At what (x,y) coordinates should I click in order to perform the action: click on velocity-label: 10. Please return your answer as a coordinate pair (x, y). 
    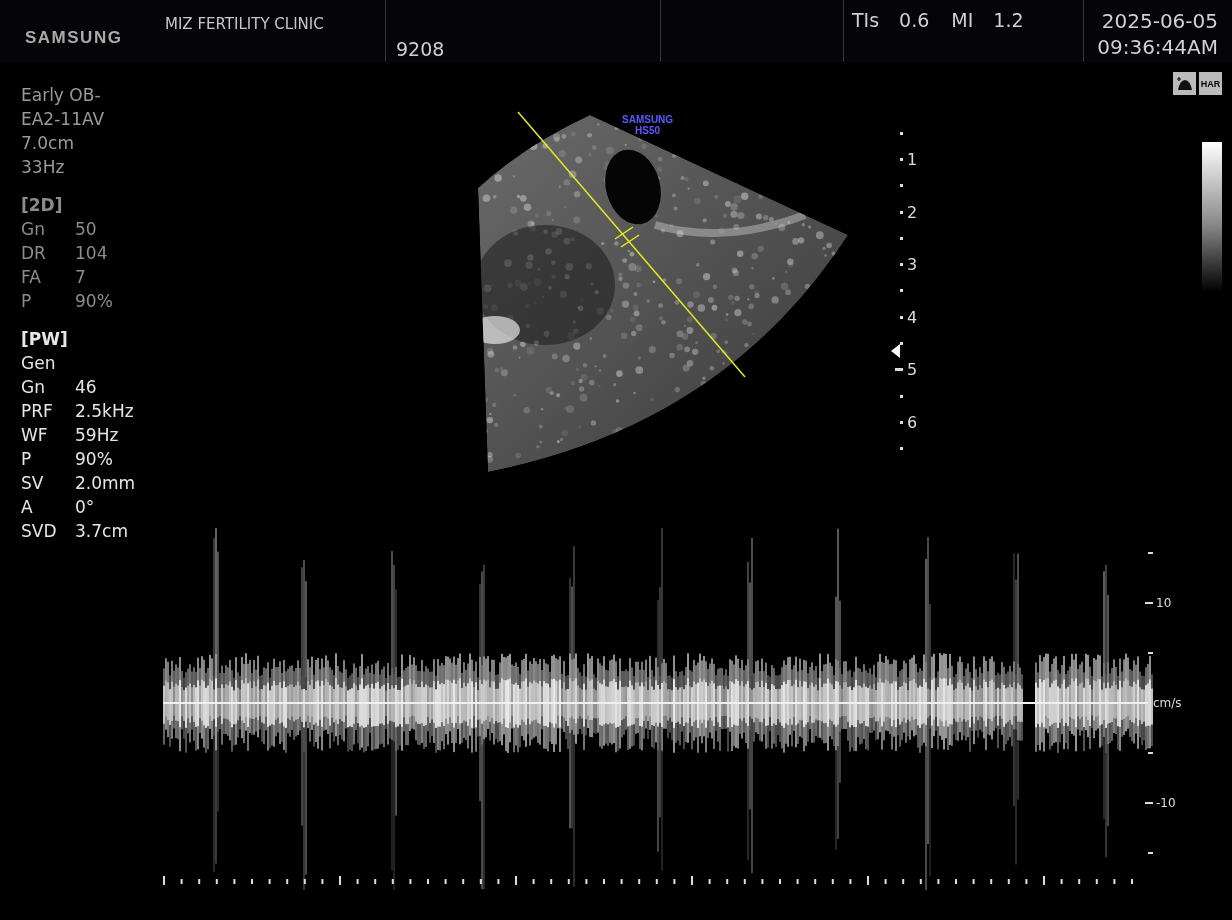
    Looking at the image, I should click on (1164, 603).